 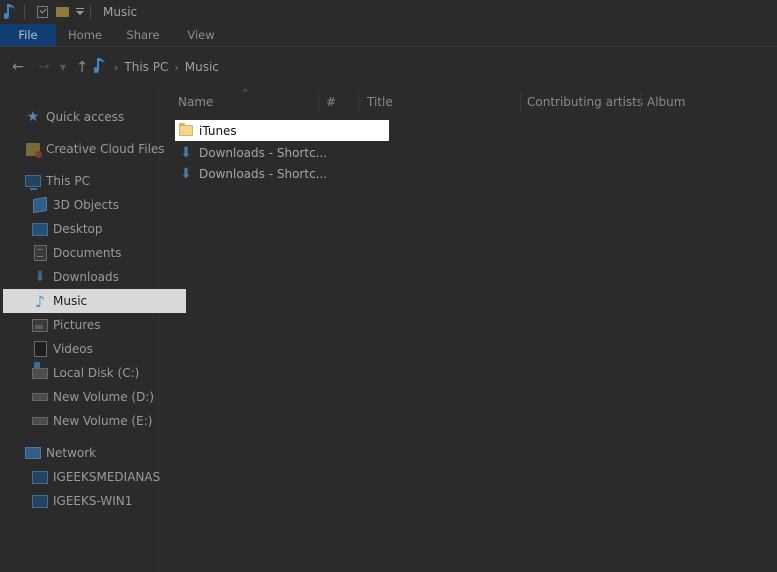 I want to click on title-bar: Music, so click(x=388, y=12).